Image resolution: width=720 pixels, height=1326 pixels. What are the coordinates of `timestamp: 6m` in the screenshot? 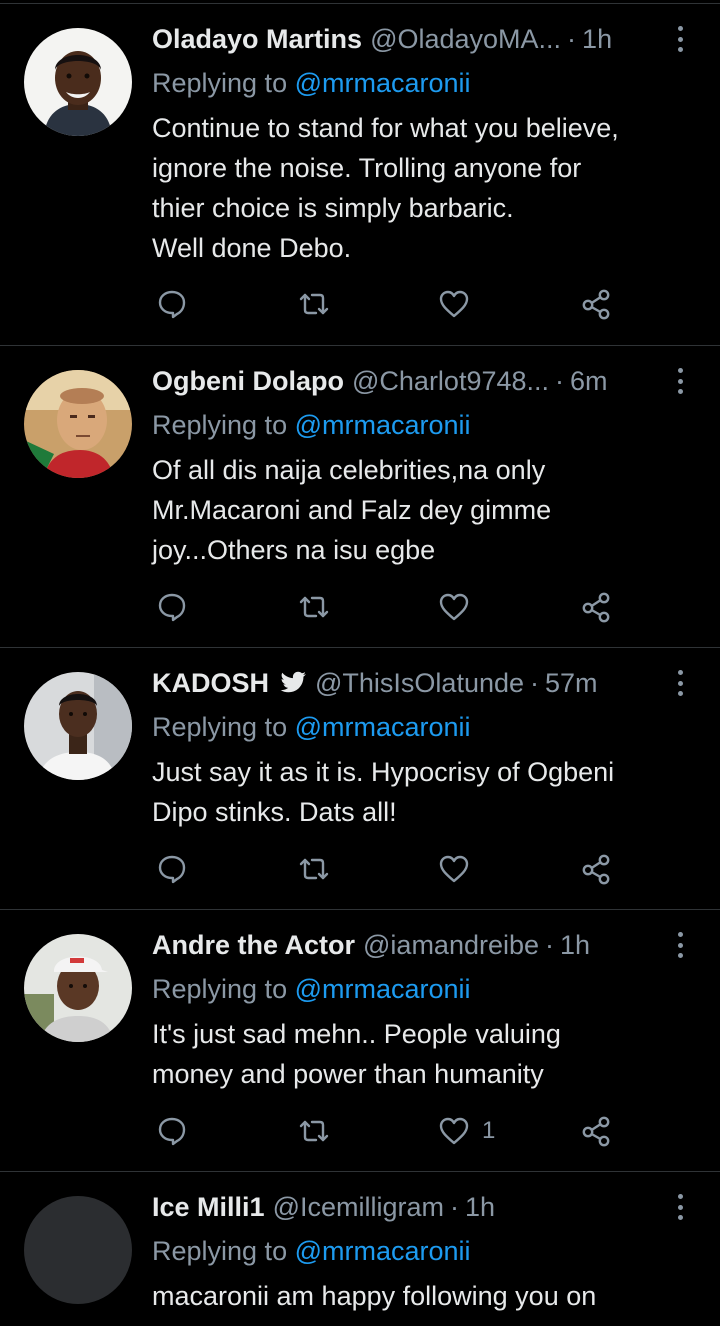 It's located at (589, 381).